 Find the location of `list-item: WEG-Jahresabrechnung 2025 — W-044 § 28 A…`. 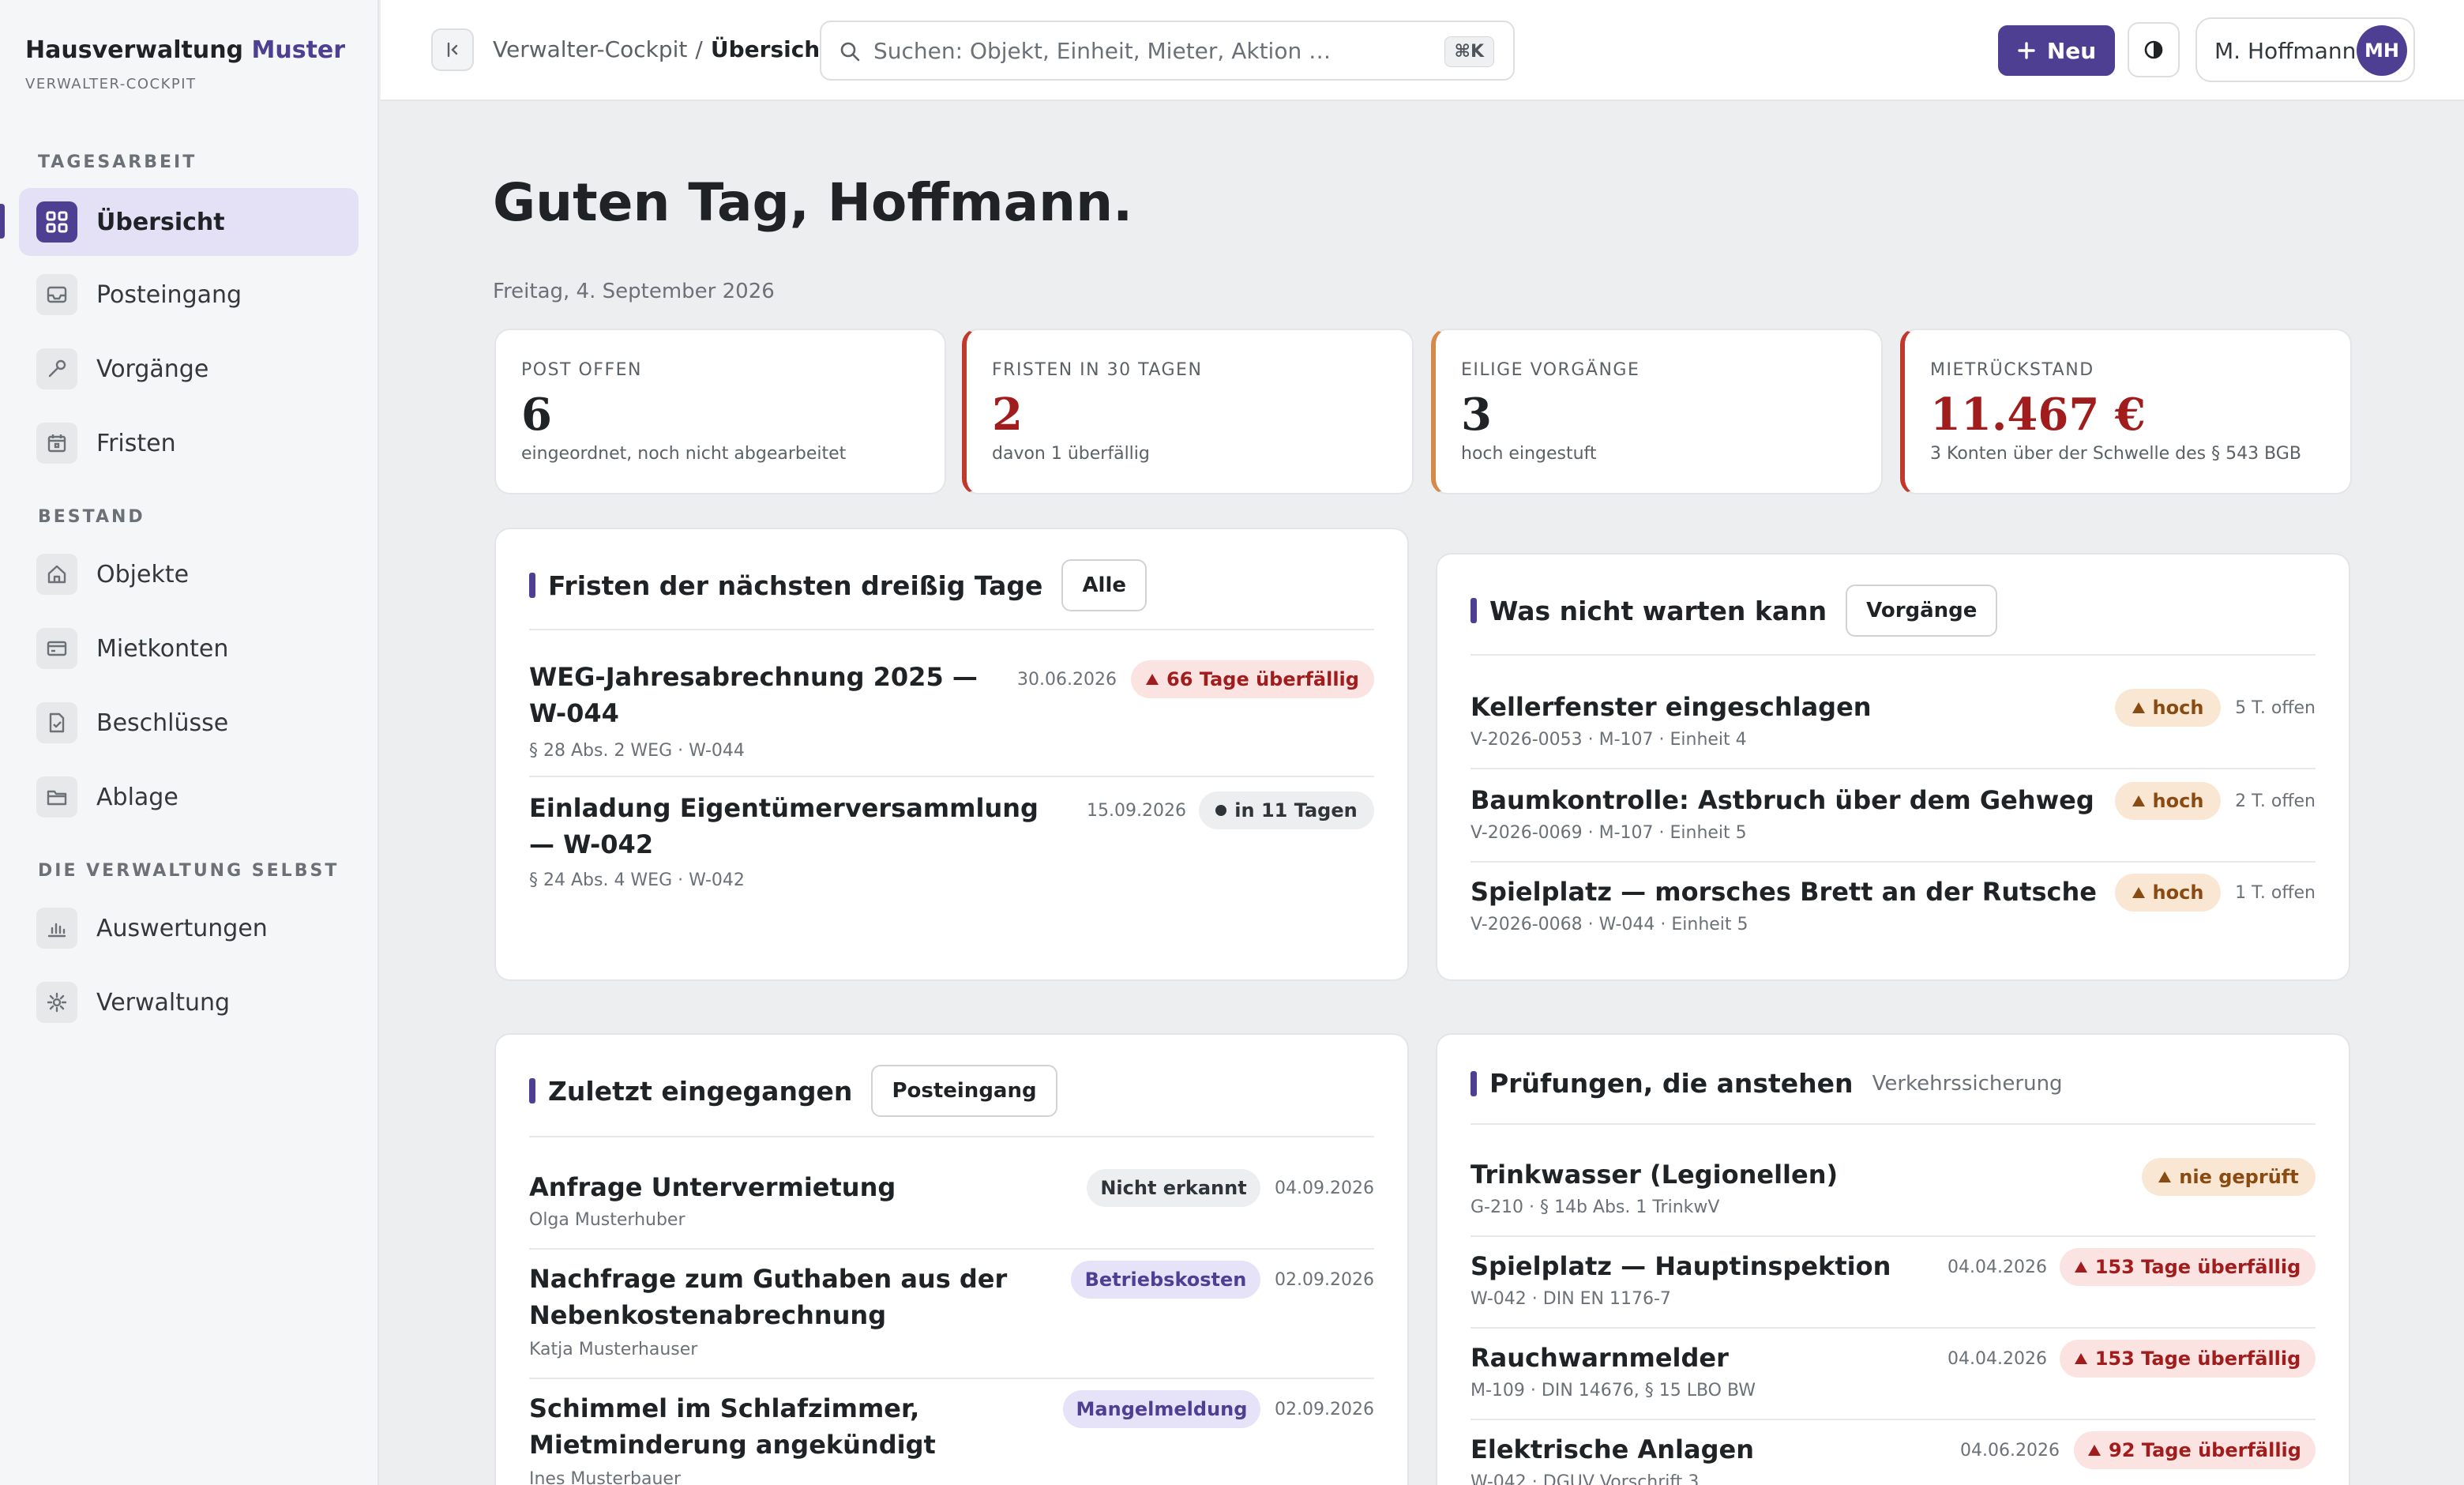

list-item: WEG-Jahresabrechnung 2025 — W-044 § 28 A… is located at coordinates (951, 718).